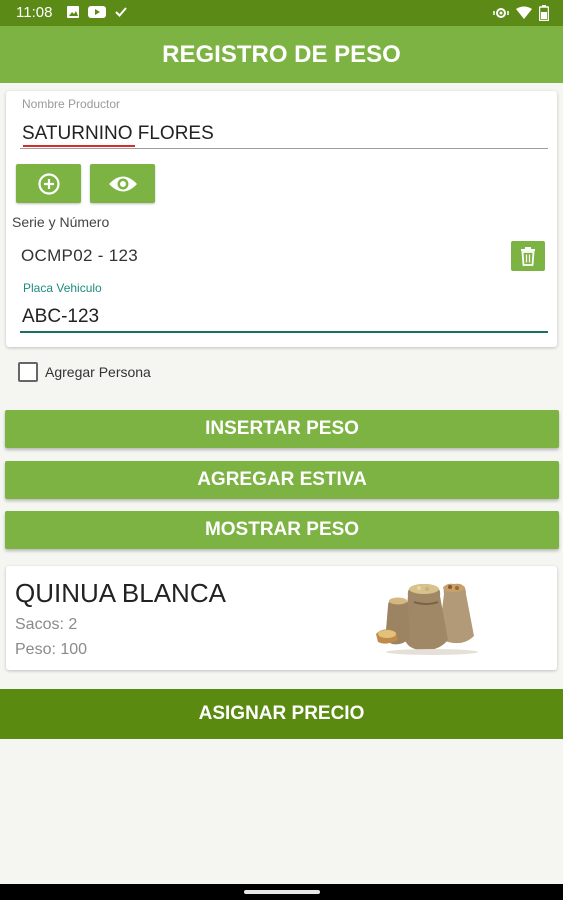 The image size is (563, 900). What do you see at coordinates (120, 593) in the screenshot?
I see `product-name: QUINUA BLANCA` at bounding box center [120, 593].